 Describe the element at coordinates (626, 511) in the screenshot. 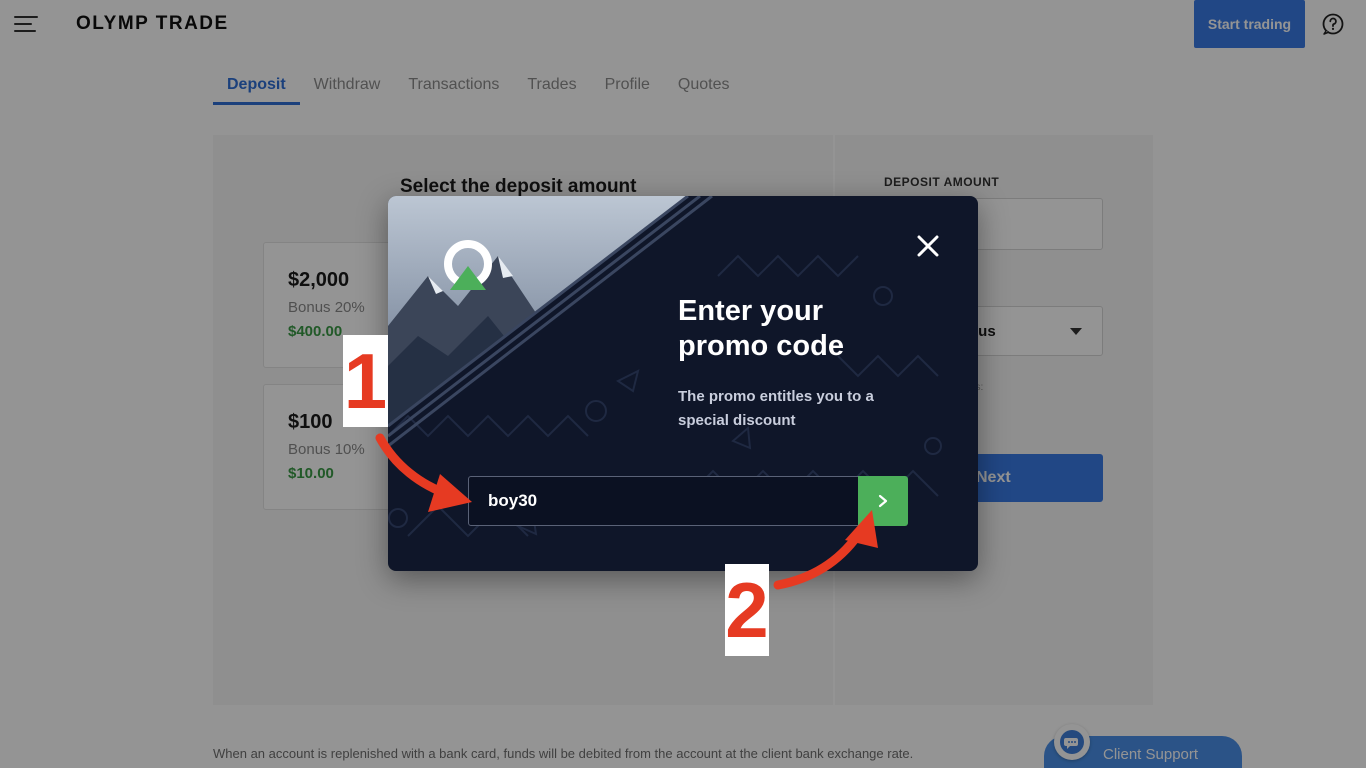

I see `annotation-arrows` at that location.